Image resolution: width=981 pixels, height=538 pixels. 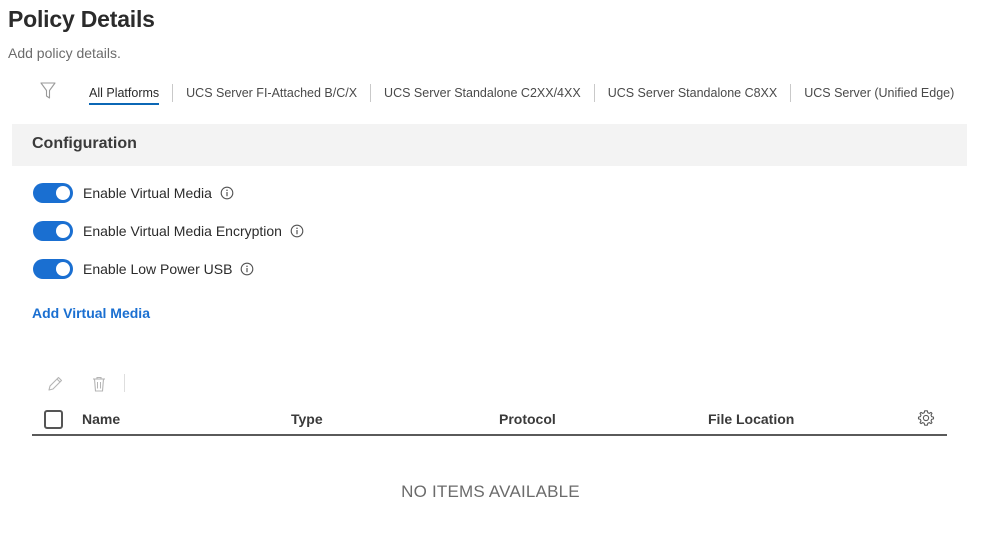 I want to click on toolbar-divider, so click(x=124, y=383).